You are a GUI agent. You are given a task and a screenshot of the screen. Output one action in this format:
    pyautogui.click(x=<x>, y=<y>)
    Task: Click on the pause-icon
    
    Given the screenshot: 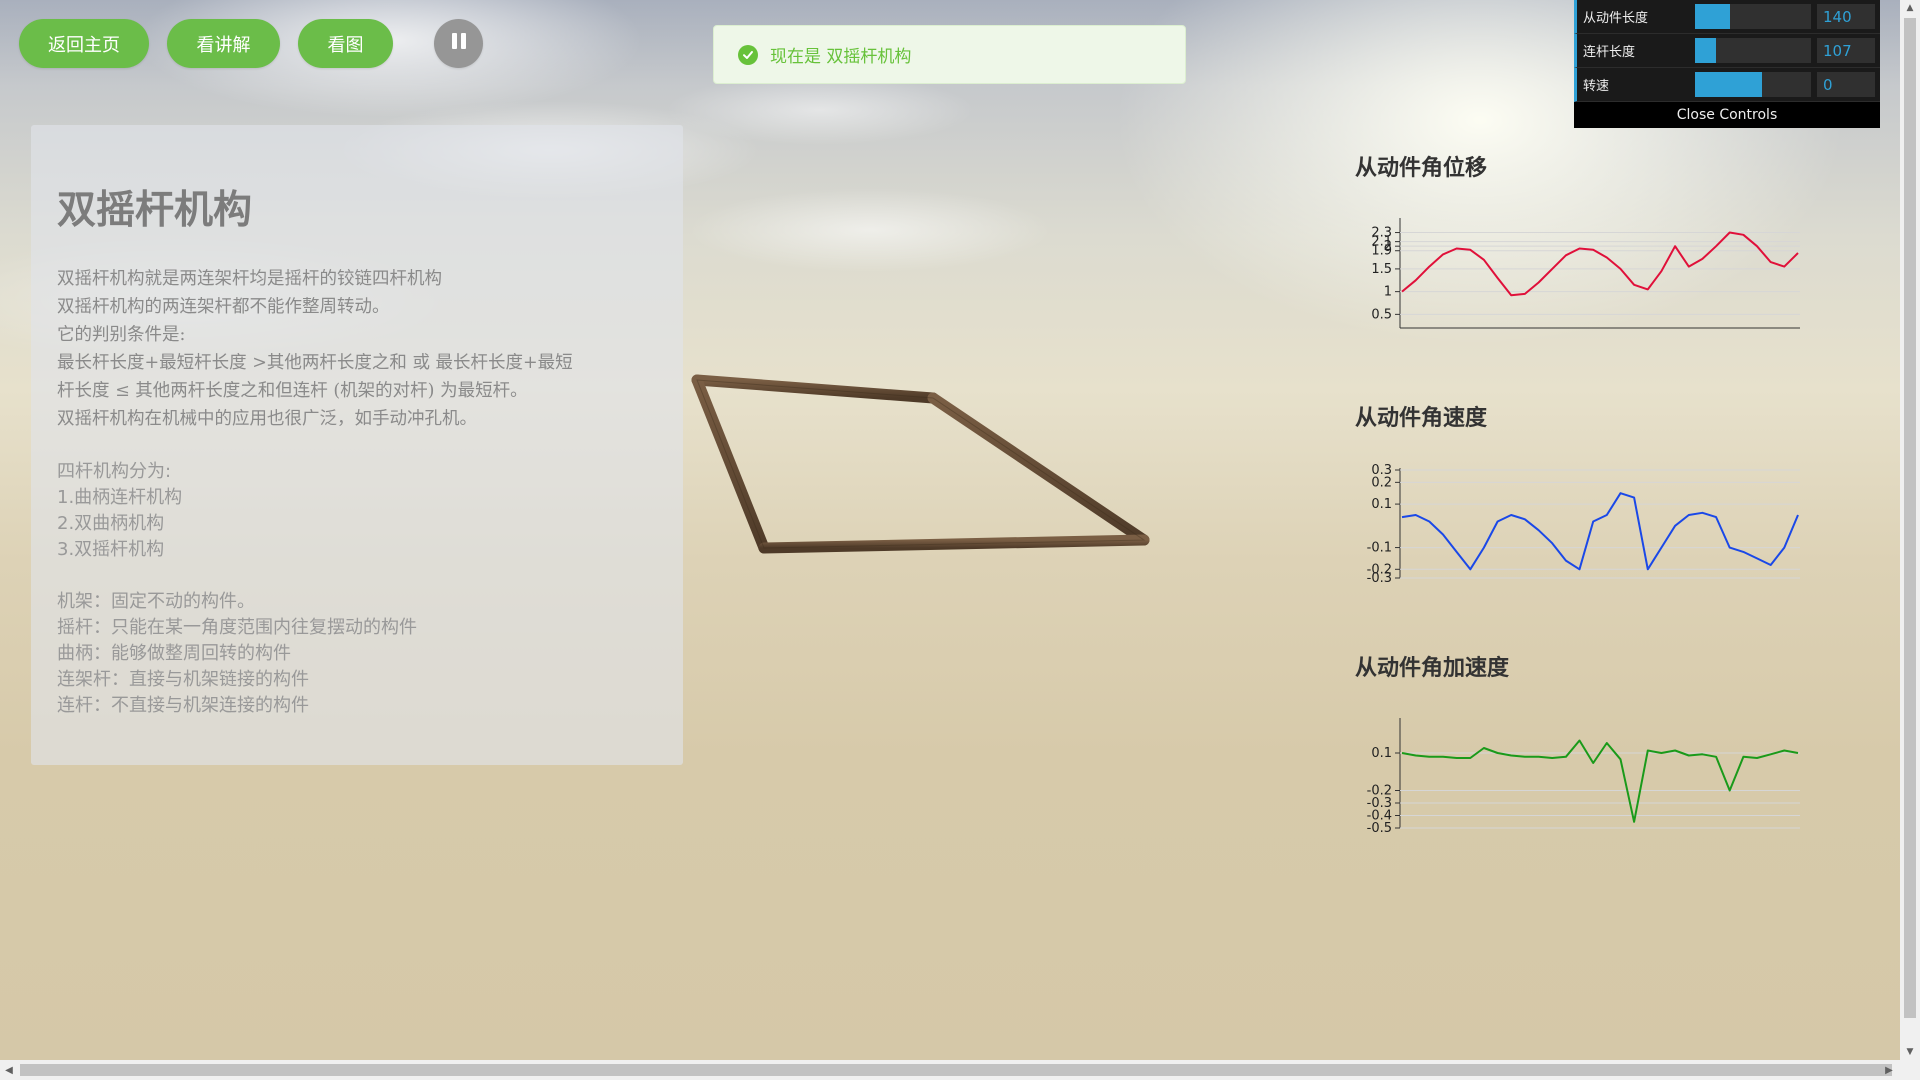 What is the action you would take?
    pyautogui.click(x=459, y=43)
    